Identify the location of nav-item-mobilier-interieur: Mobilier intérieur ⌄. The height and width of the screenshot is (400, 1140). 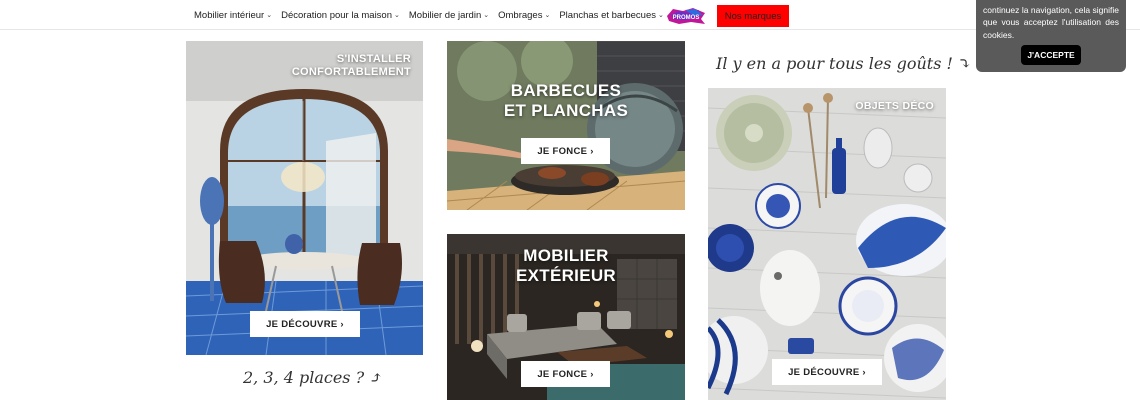
(233, 15).